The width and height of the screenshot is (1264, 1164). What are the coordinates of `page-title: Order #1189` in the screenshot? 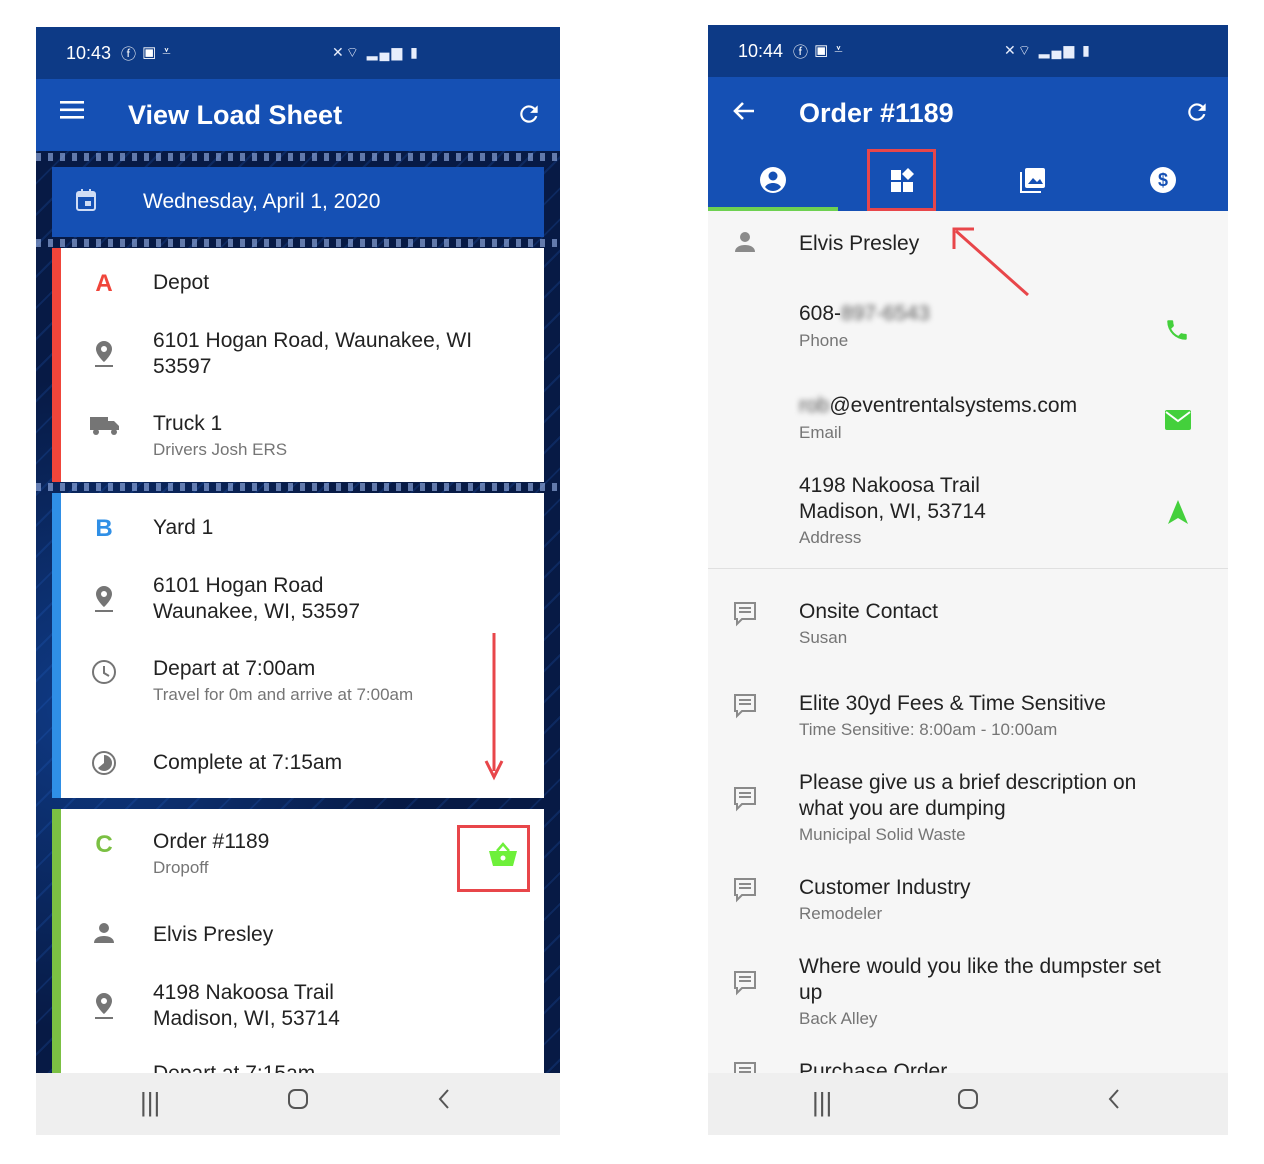 It's located at (876, 112).